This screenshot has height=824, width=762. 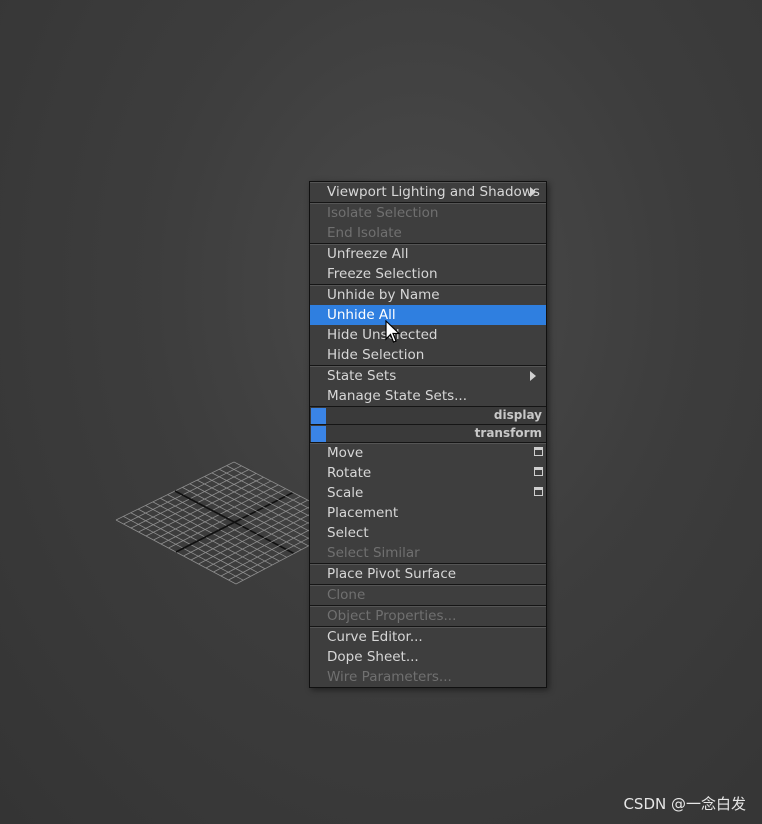 I want to click on menu-group-clone: Clone, so click(x=428, y=595).